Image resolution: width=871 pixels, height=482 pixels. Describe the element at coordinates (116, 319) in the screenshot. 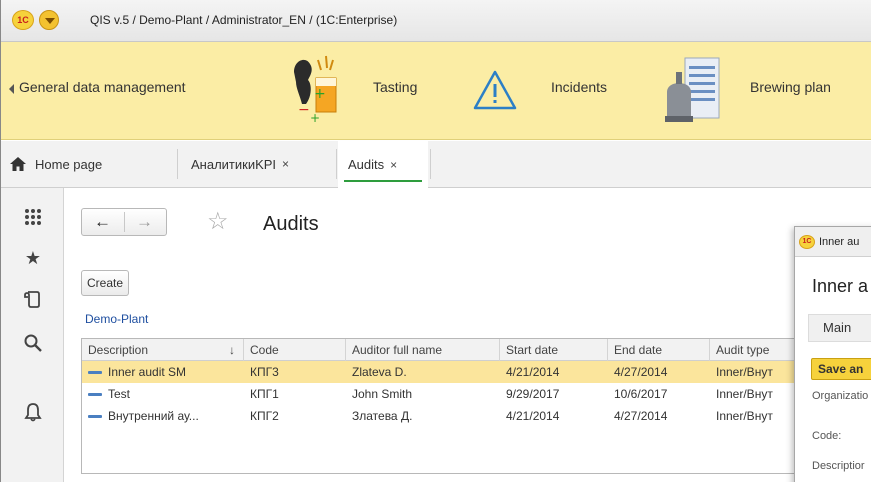

I see `organization-link: Demo-Plant` at that location.